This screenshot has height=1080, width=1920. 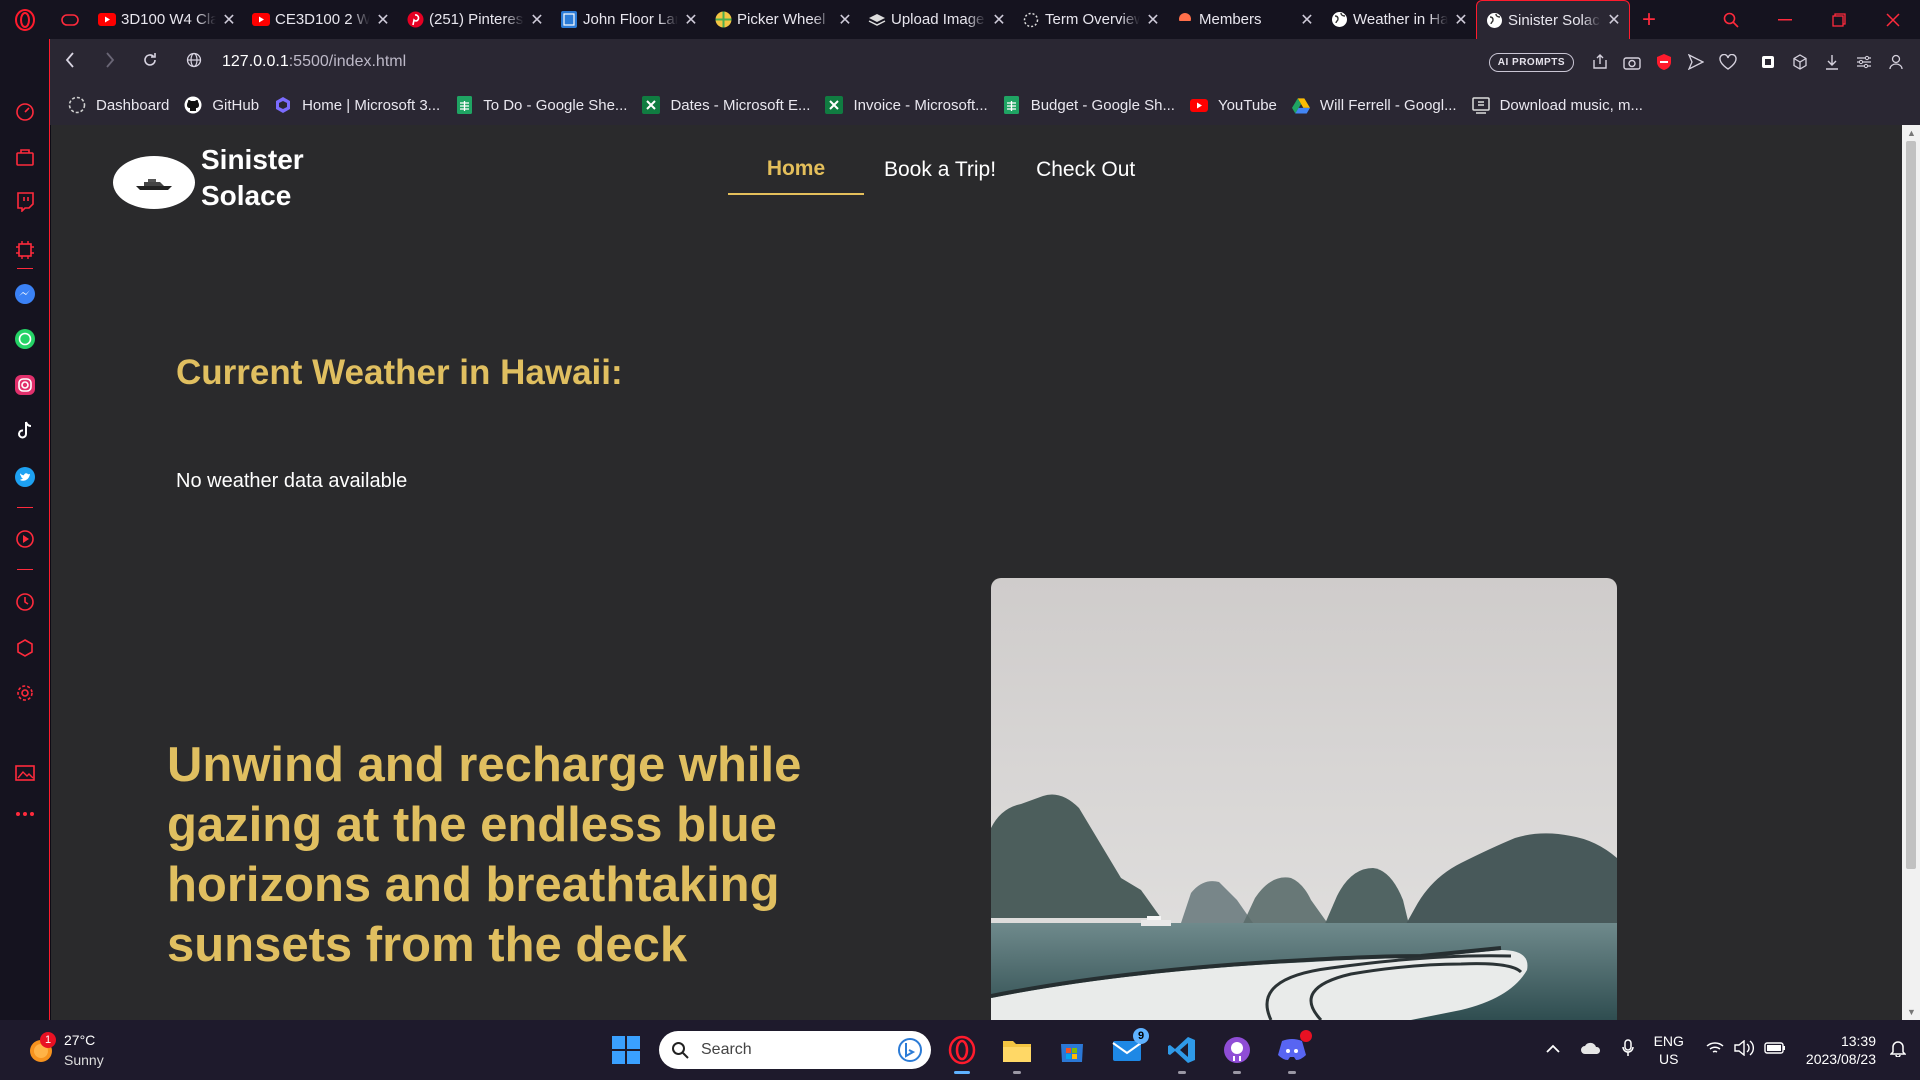 What do you see at coordinates (25, 202) in the screenshot?
I see `twitch-icon` at bounding box center [25, 202].